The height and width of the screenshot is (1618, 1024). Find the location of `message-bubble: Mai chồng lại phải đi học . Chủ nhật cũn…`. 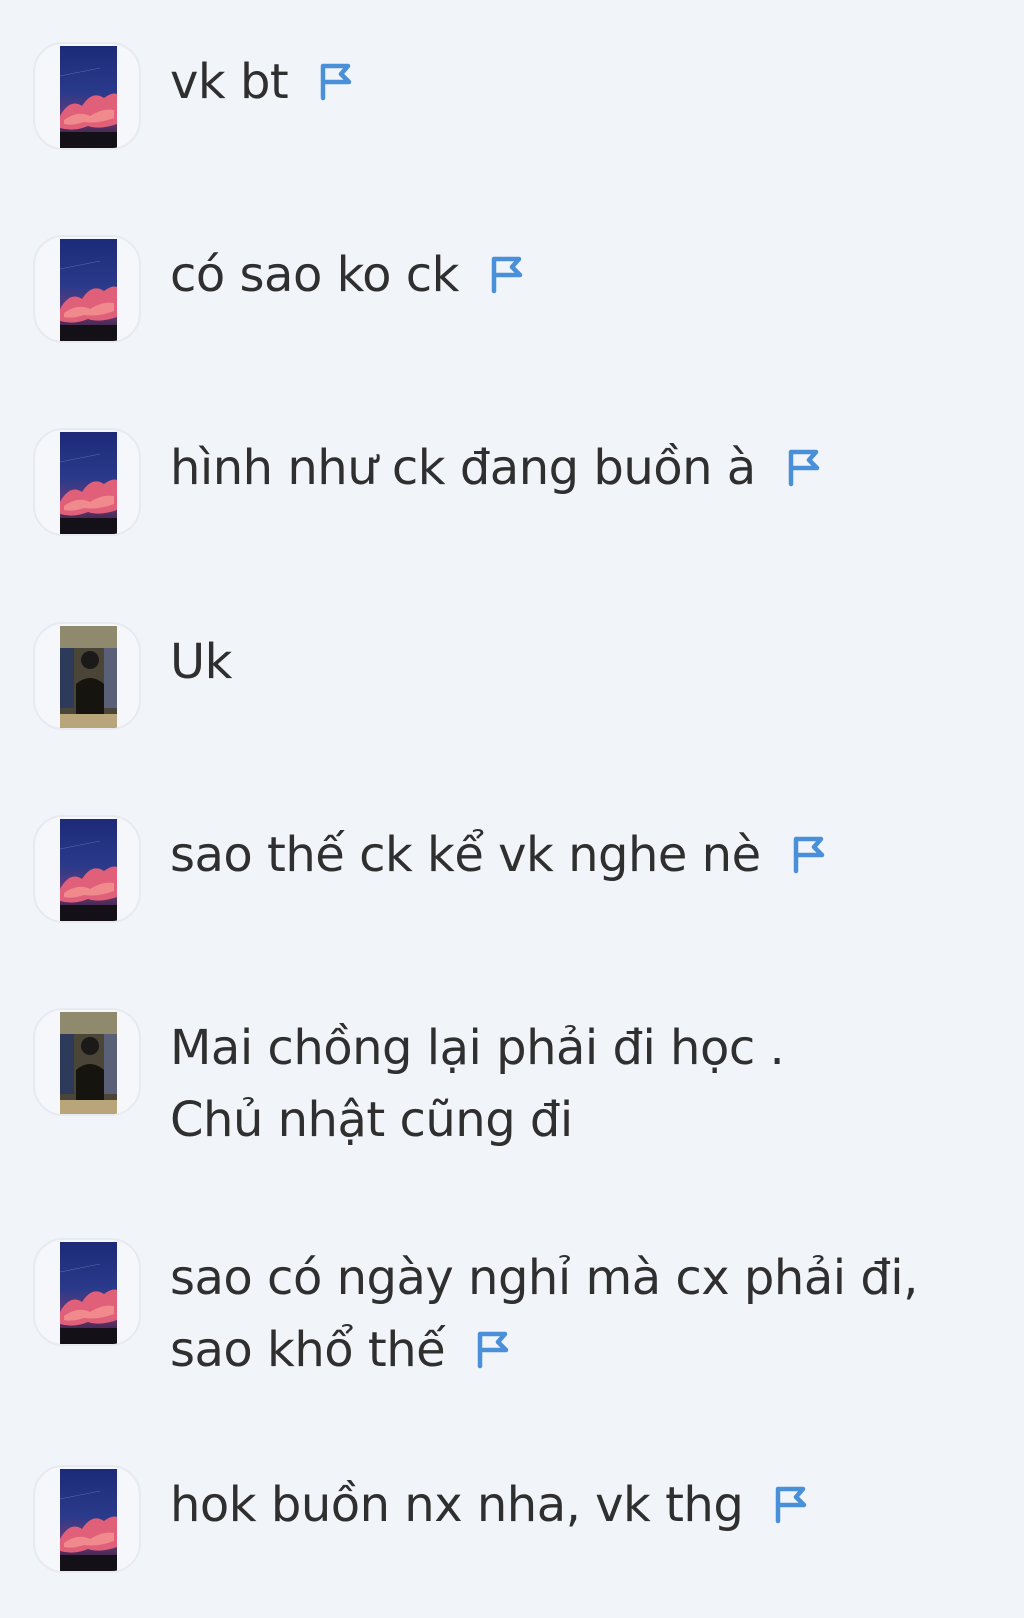

message-bubble: Mai chồng lại phải đi học . Chủ nhật cũn… is located at coordinates (520, 1084).